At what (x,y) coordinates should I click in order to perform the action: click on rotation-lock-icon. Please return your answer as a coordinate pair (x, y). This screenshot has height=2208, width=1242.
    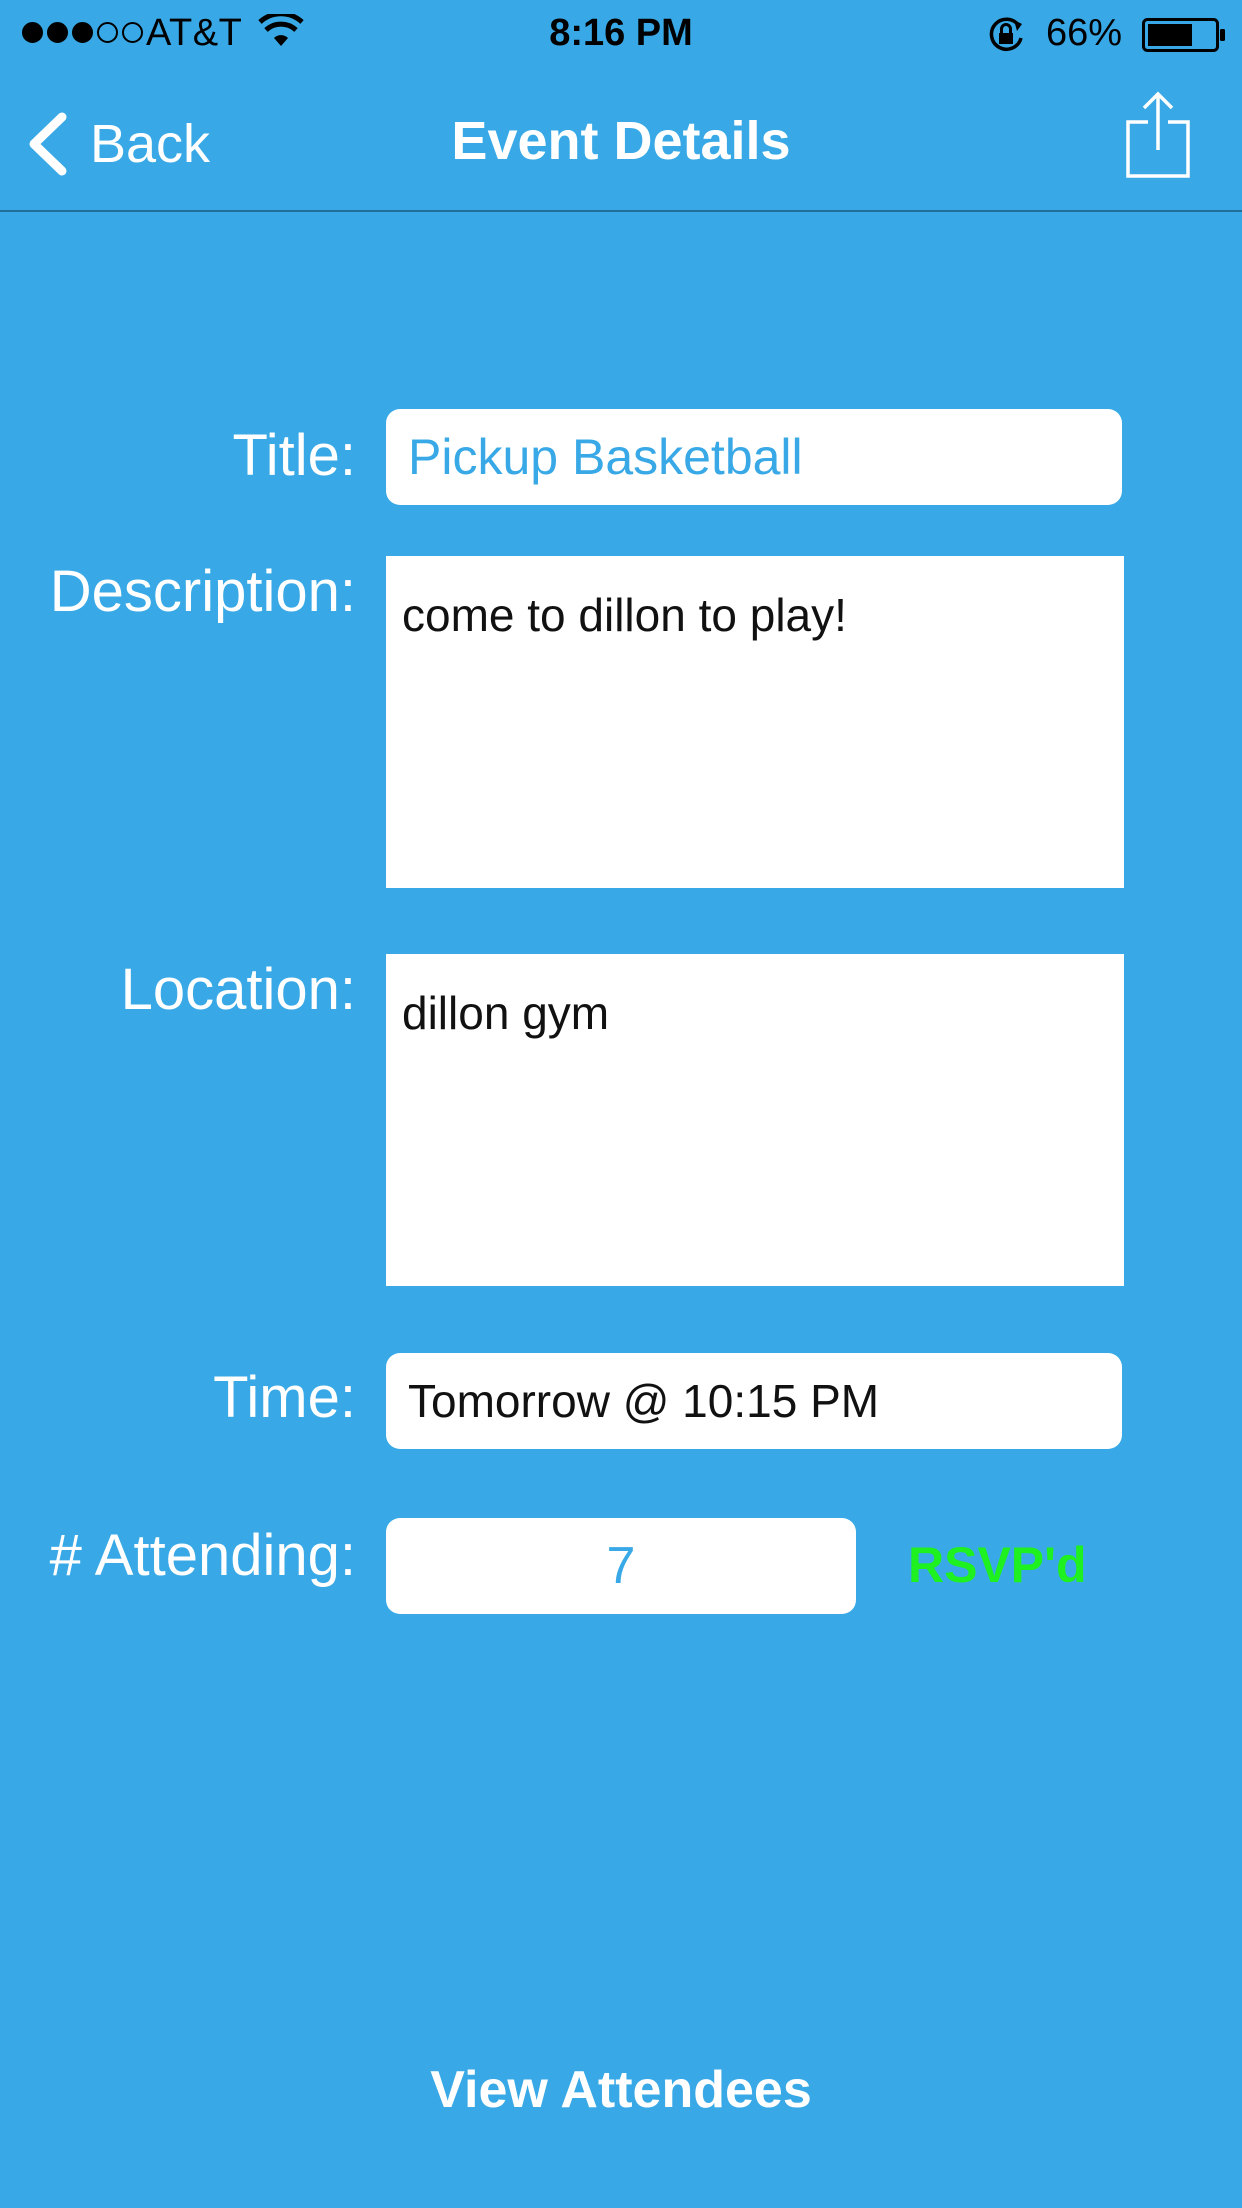
    Looking at the image, I should click on (1006, 34).